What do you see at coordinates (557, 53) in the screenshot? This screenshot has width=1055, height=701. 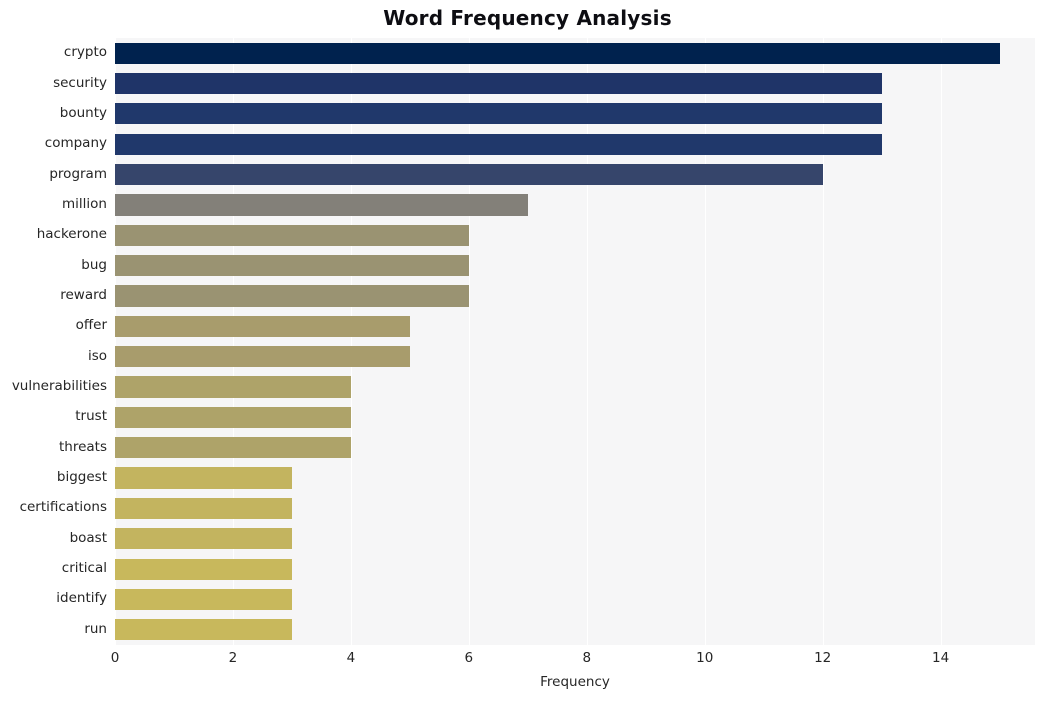 I see `bar-crypto` at bounding box center [557, 53].